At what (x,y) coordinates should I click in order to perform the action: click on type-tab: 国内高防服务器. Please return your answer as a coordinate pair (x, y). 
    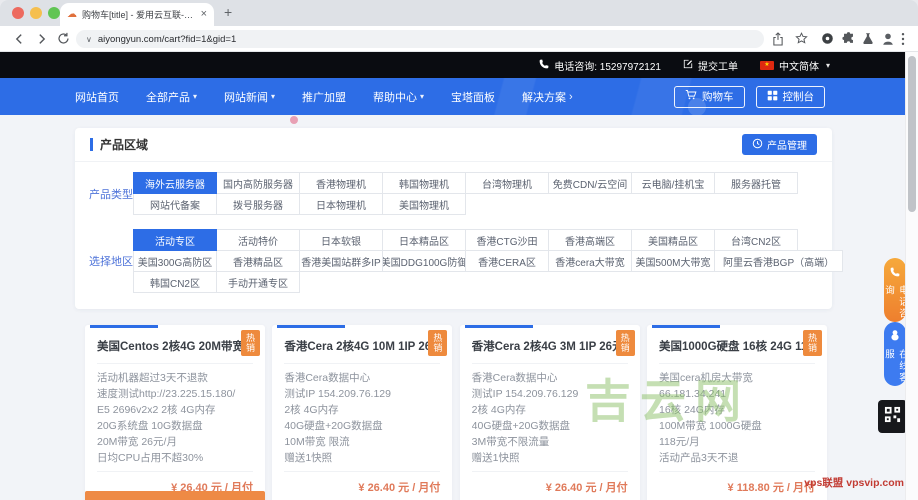
    Looking at the image, I should click on (258, 183).